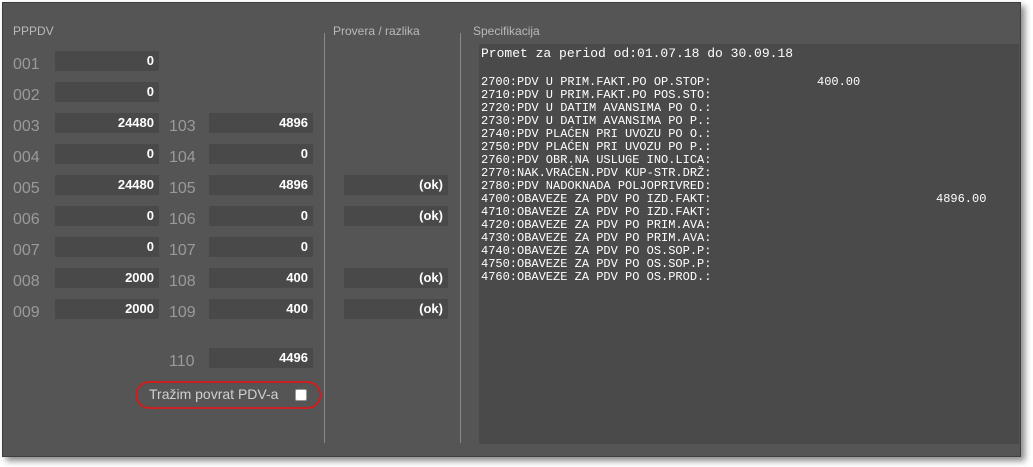 The image size is (1033, 467). Describe the element at coordinates (182, 312) in the screenshot. I see `code-109: 109` at that location.